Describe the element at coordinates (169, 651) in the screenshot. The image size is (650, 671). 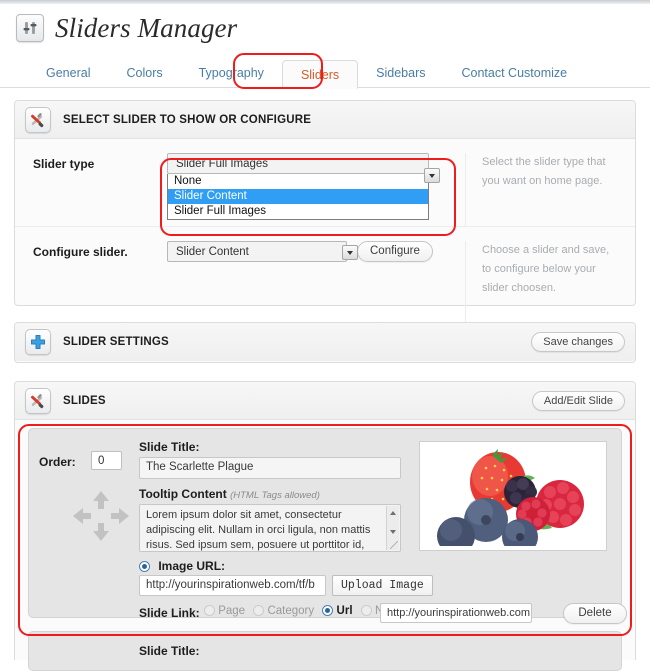
I see `next-slide-title-label: Slide Title:` at that location.